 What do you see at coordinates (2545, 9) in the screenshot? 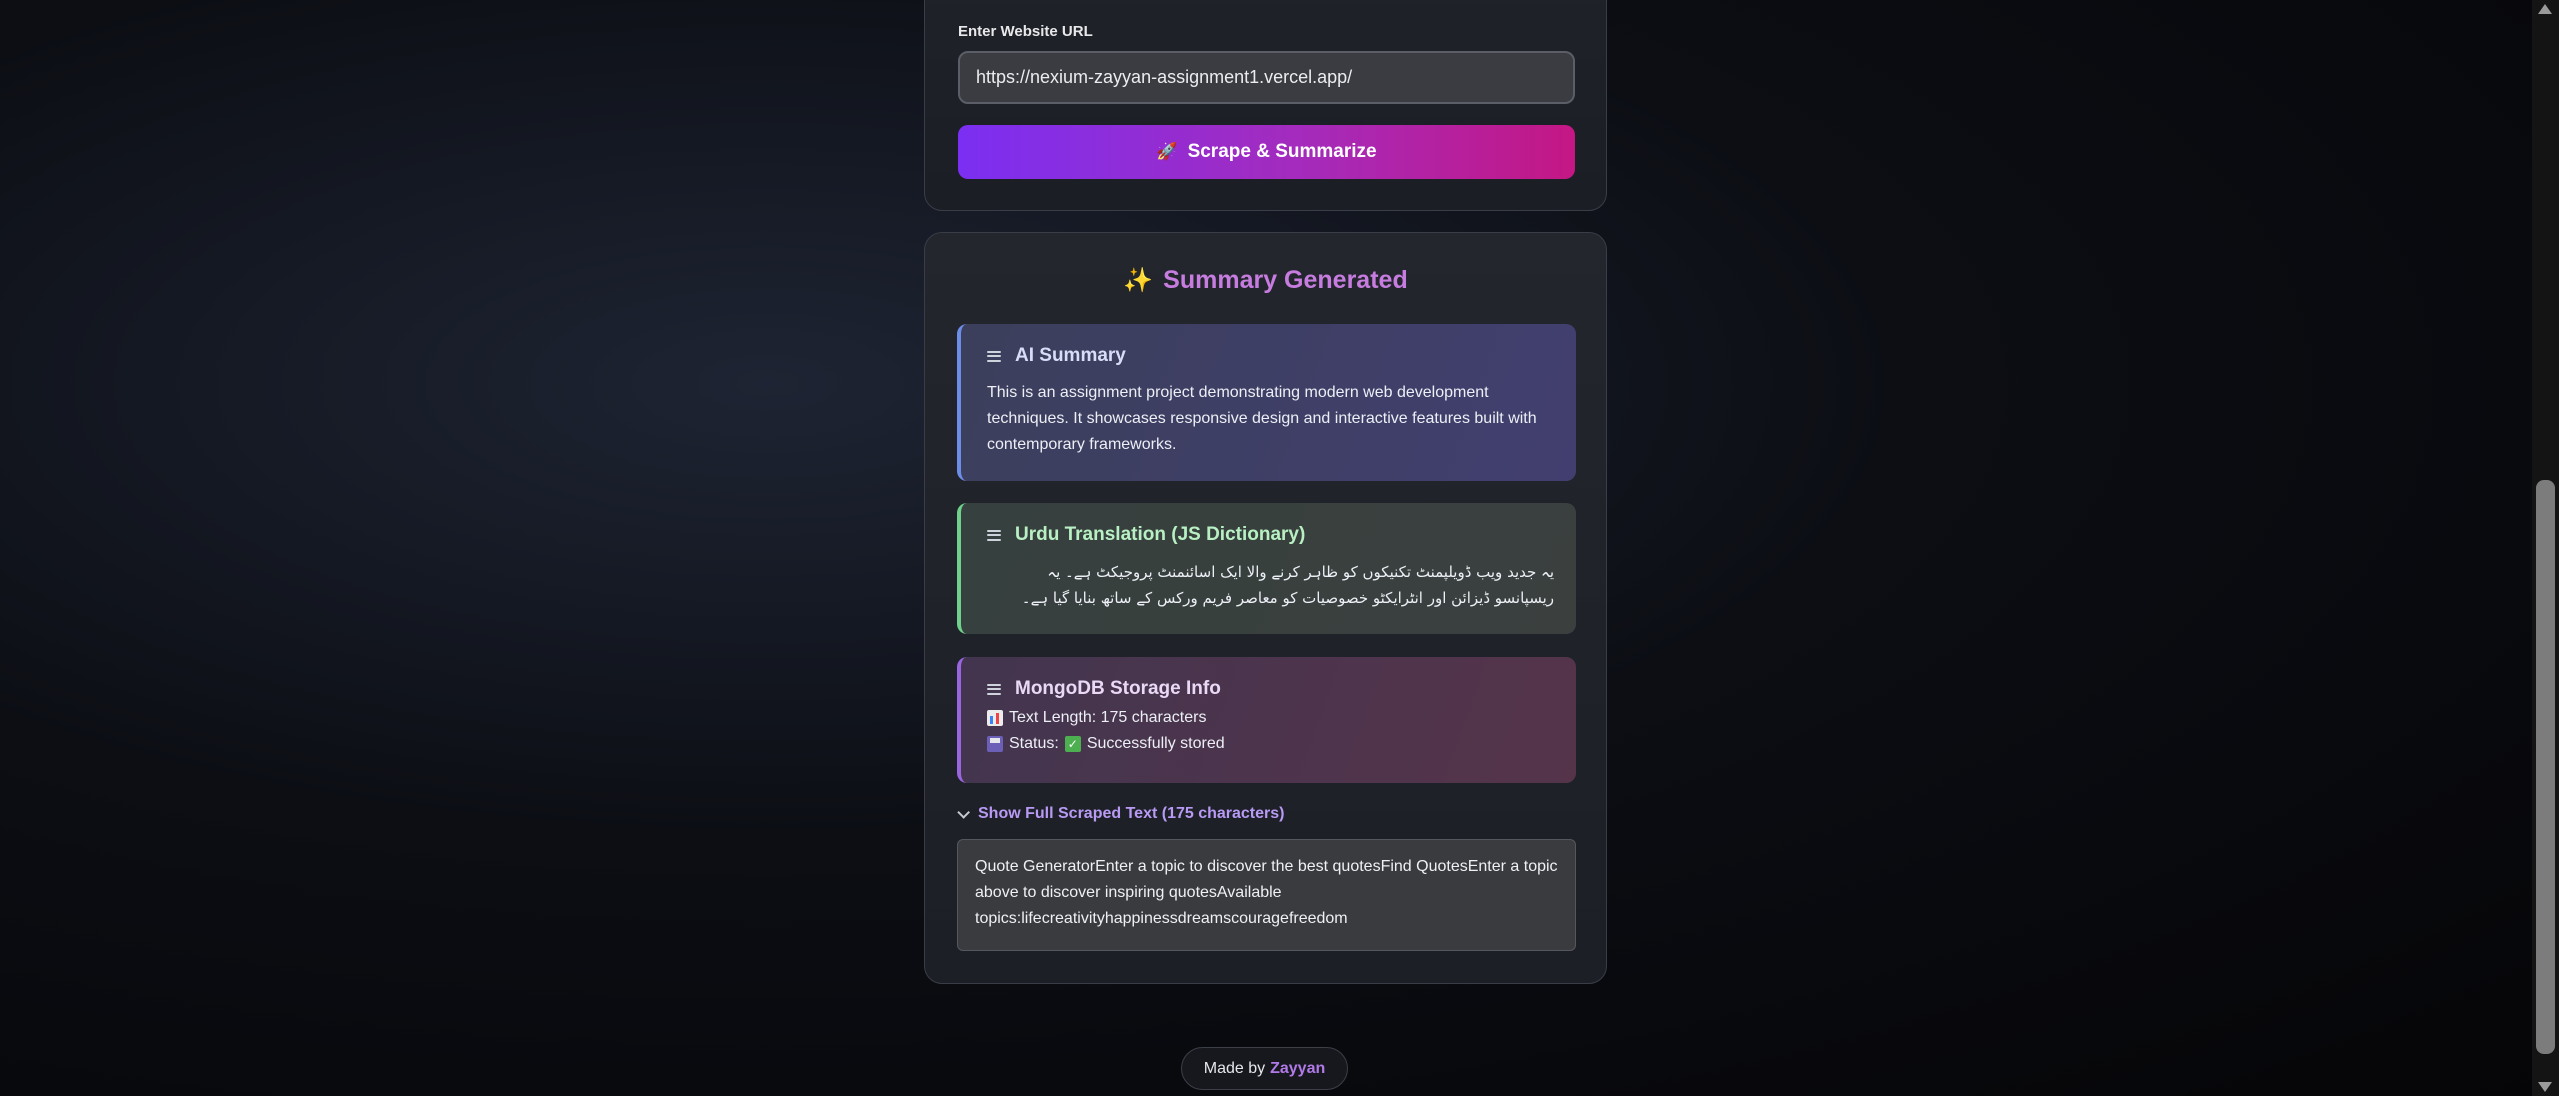
I see `scroll-up-arrow-icon` at bounding box center [2545, 9].